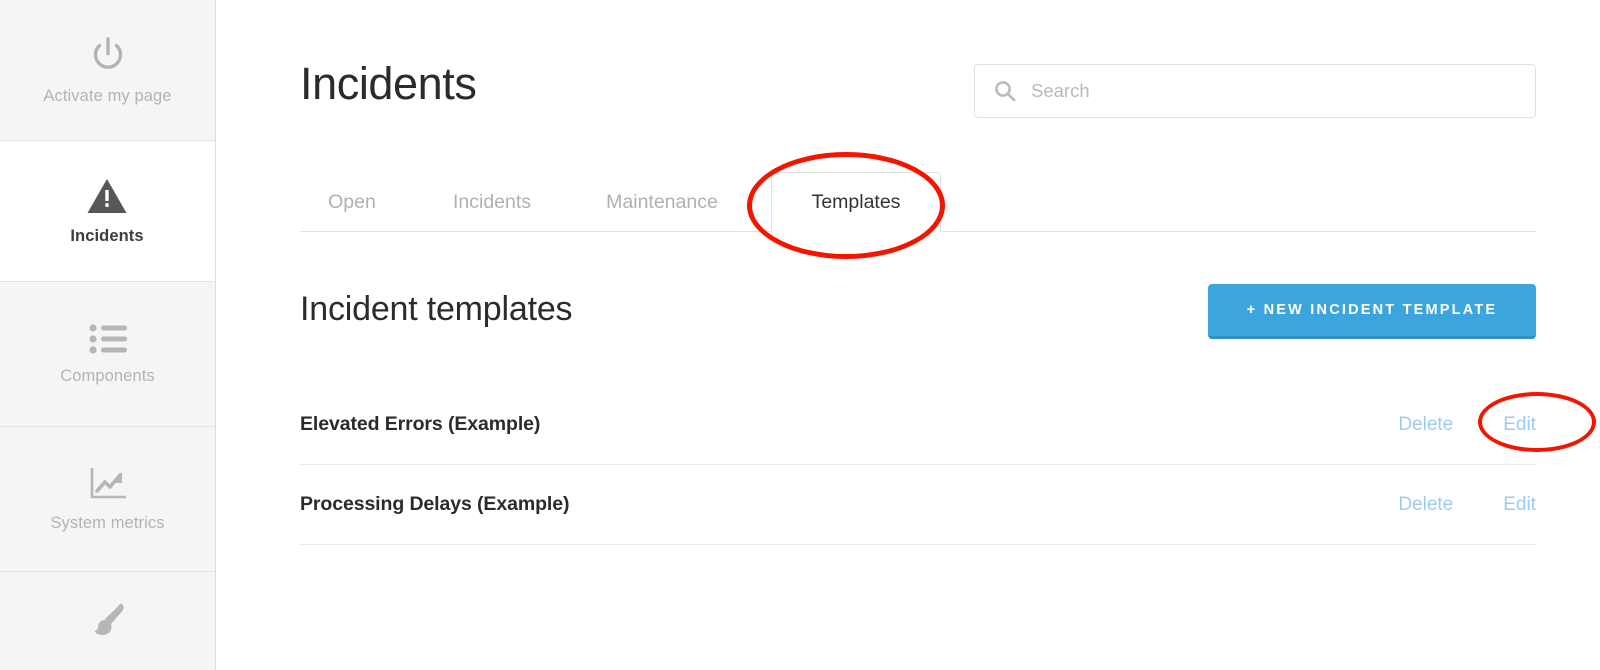 Image resolution: width=1600 pixels, height=670 pixels. What do you see at coordinates (435, 504) in the screenshot?
I see `template-name: Processing Delays (Example)` at bounding box center [435, 504].